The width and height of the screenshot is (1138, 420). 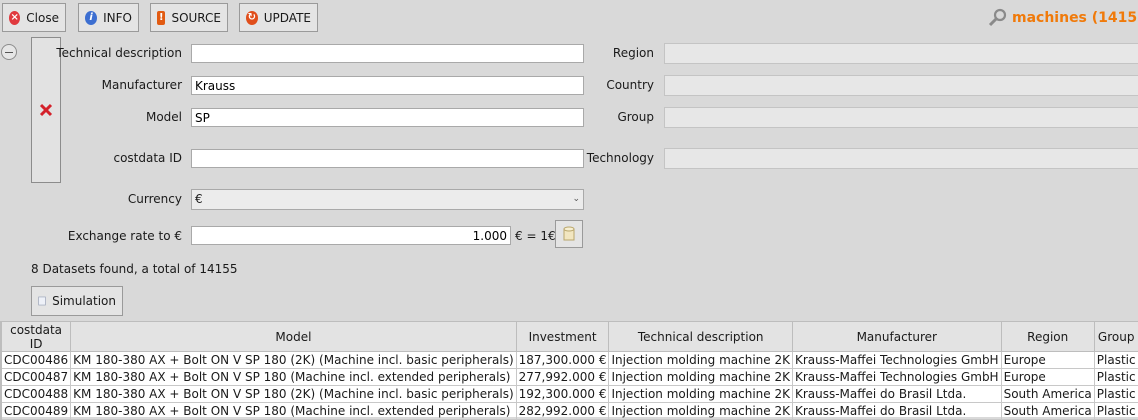 I want to click on simulation-button: Simulation, so click(x=77, y=301).